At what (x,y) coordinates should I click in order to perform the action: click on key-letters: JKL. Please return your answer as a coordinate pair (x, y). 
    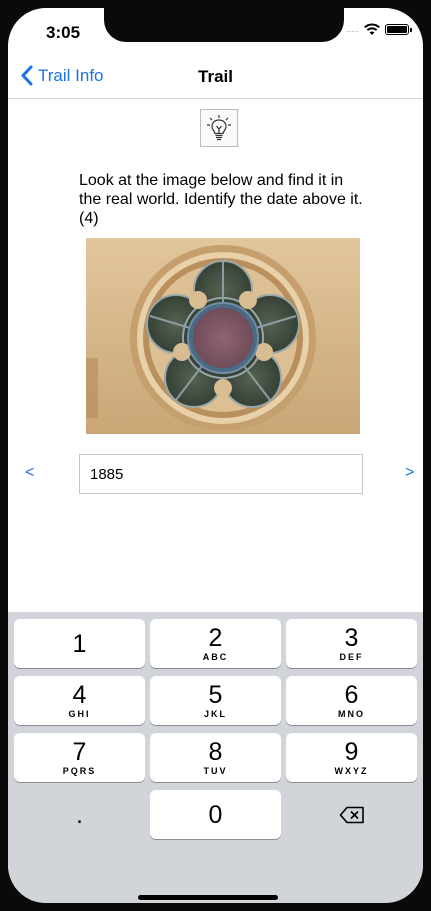
    Looking at the image, I should click on (215, 714).